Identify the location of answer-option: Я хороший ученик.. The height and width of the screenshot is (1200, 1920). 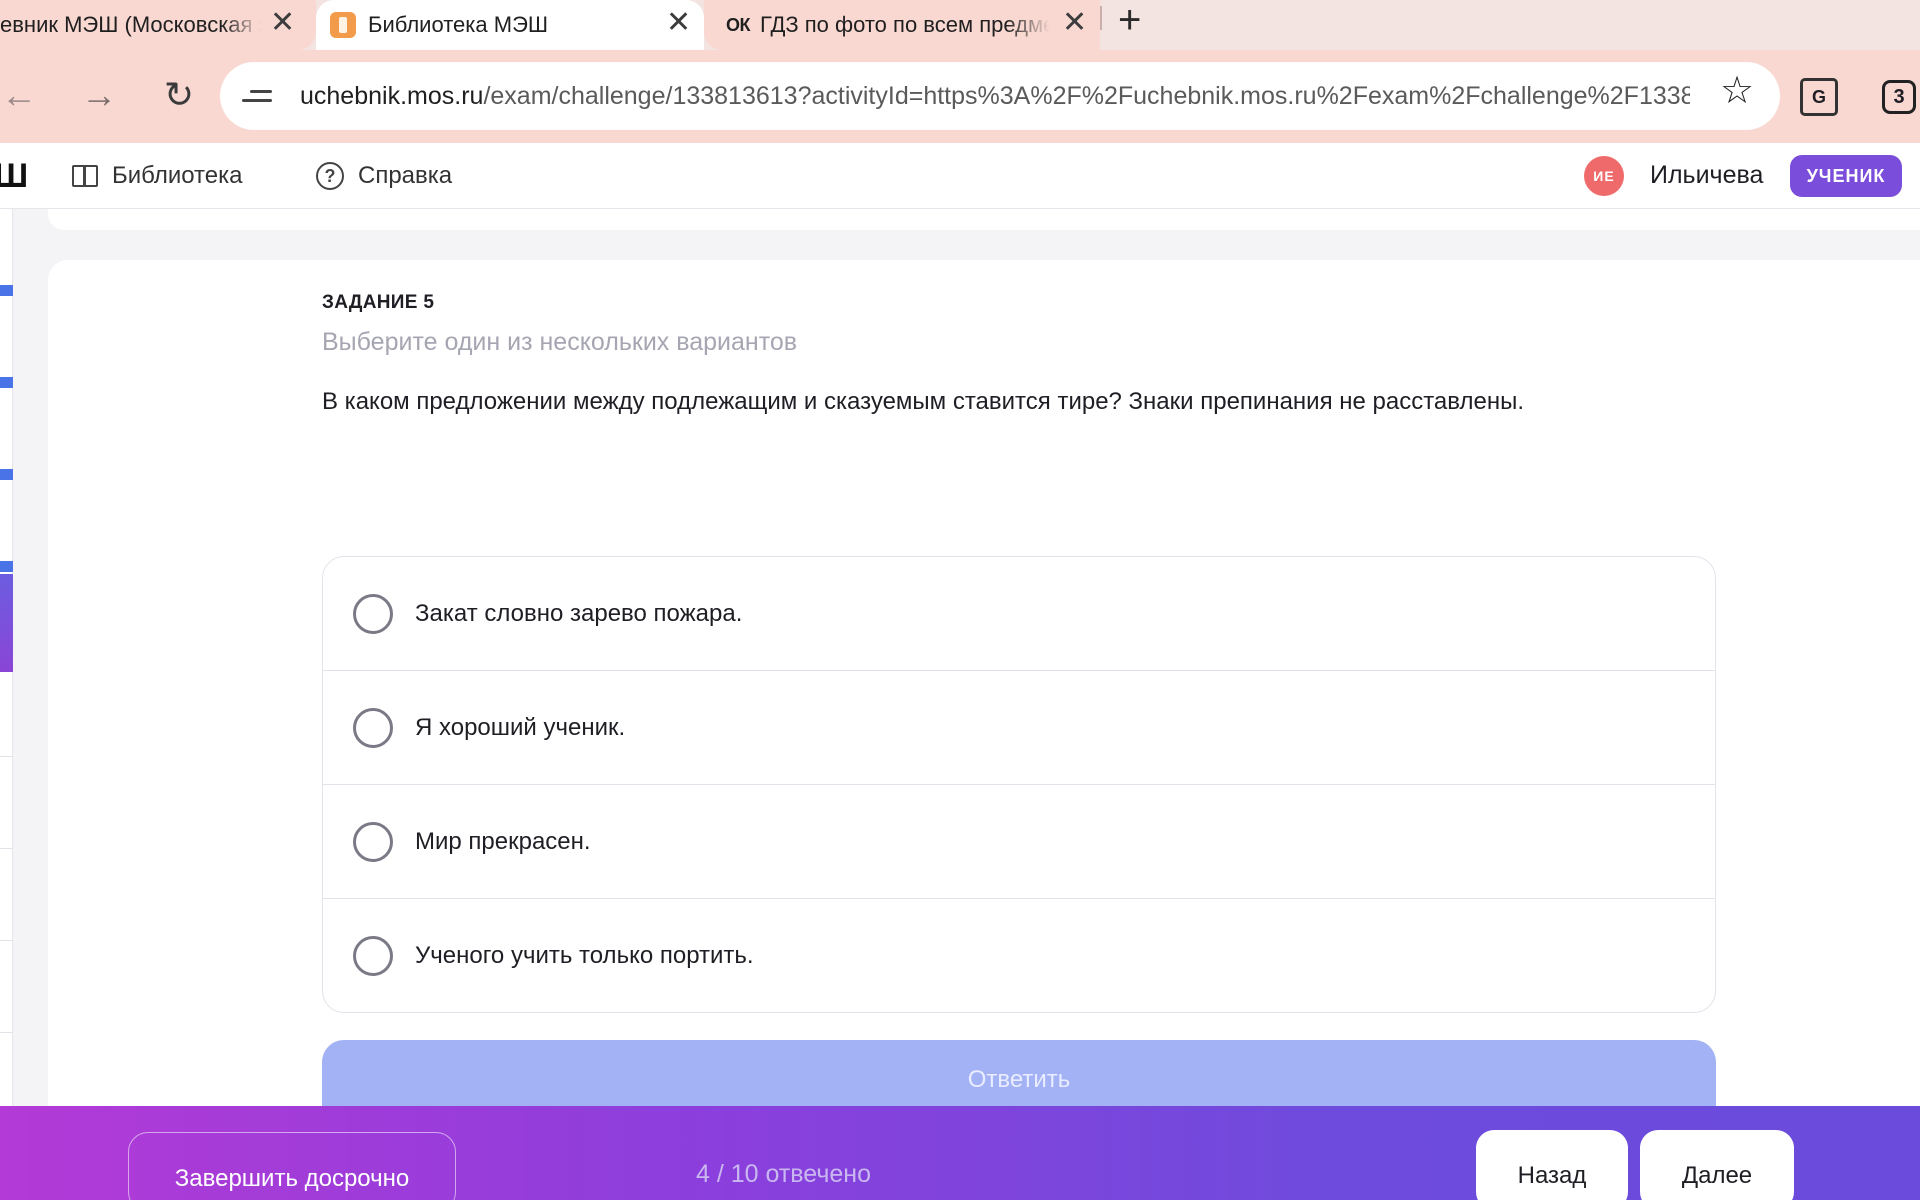
(1019, 728).